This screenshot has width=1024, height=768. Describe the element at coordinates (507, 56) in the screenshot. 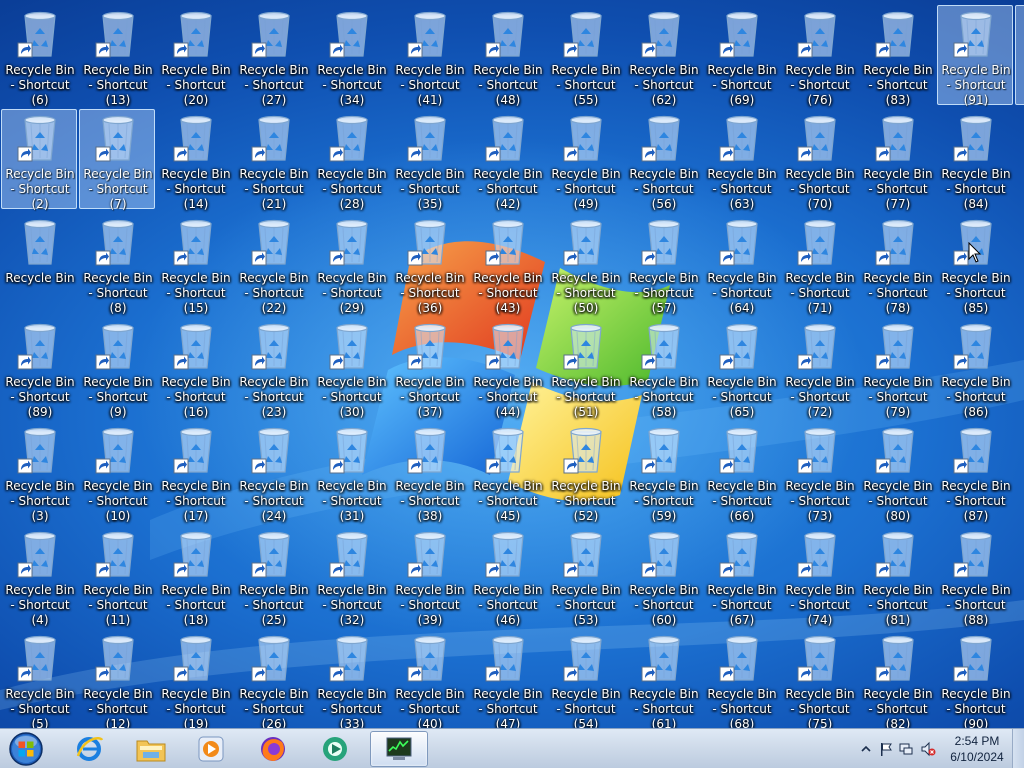

I see `desktop-icon: Recycle Bin - Shortcut (48)` at that location.